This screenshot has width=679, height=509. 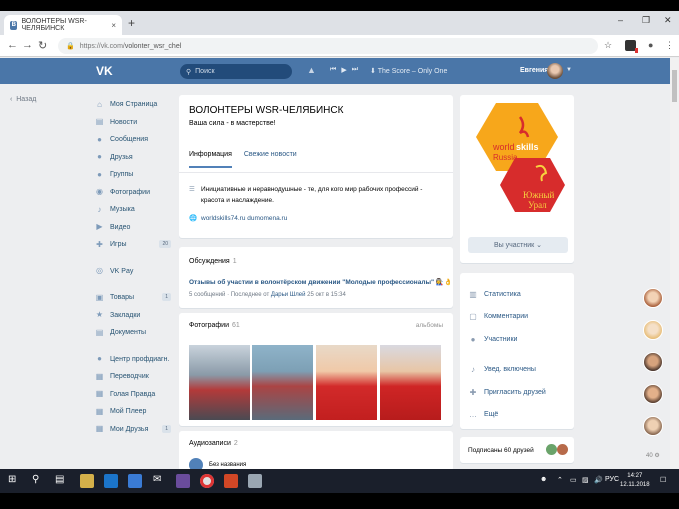 What do you see at coordinates (620, 20) in the screenshot?
I see `minimize-icon: –` at bounding box center [620, 20].